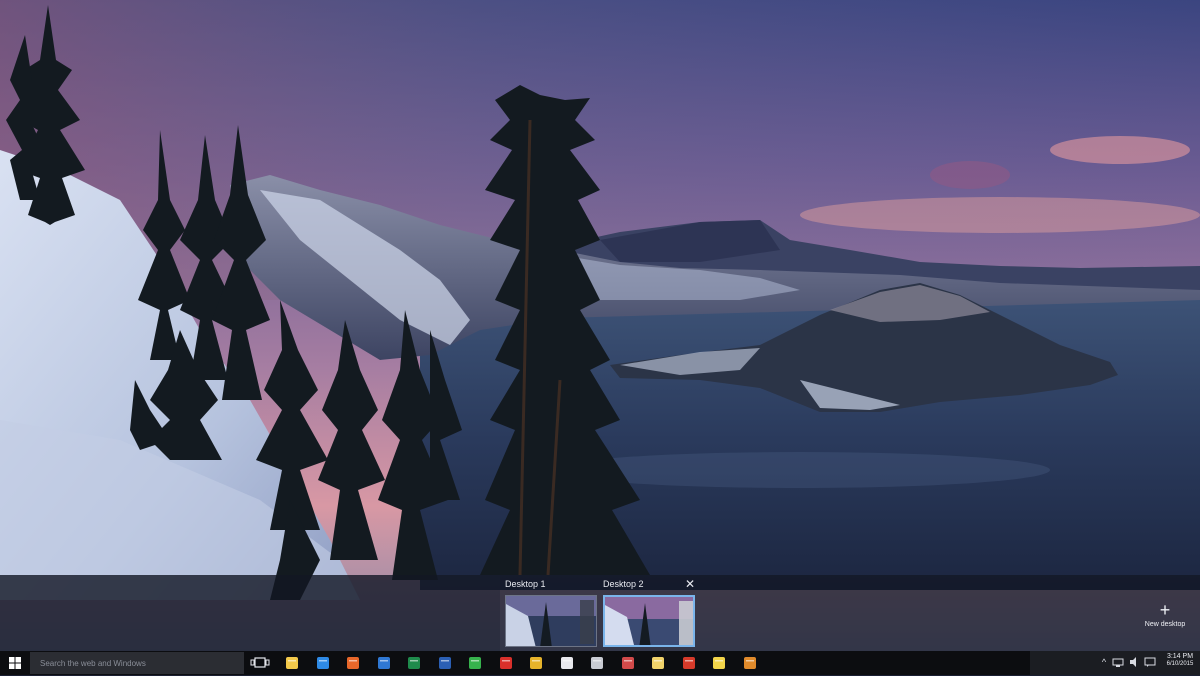 Image resolution: width=1200 pixels, height=676 pixels. What do you see at coordinates (140, 663) in the screenshot?
I see `search-input` at bounding box center [140, 663].